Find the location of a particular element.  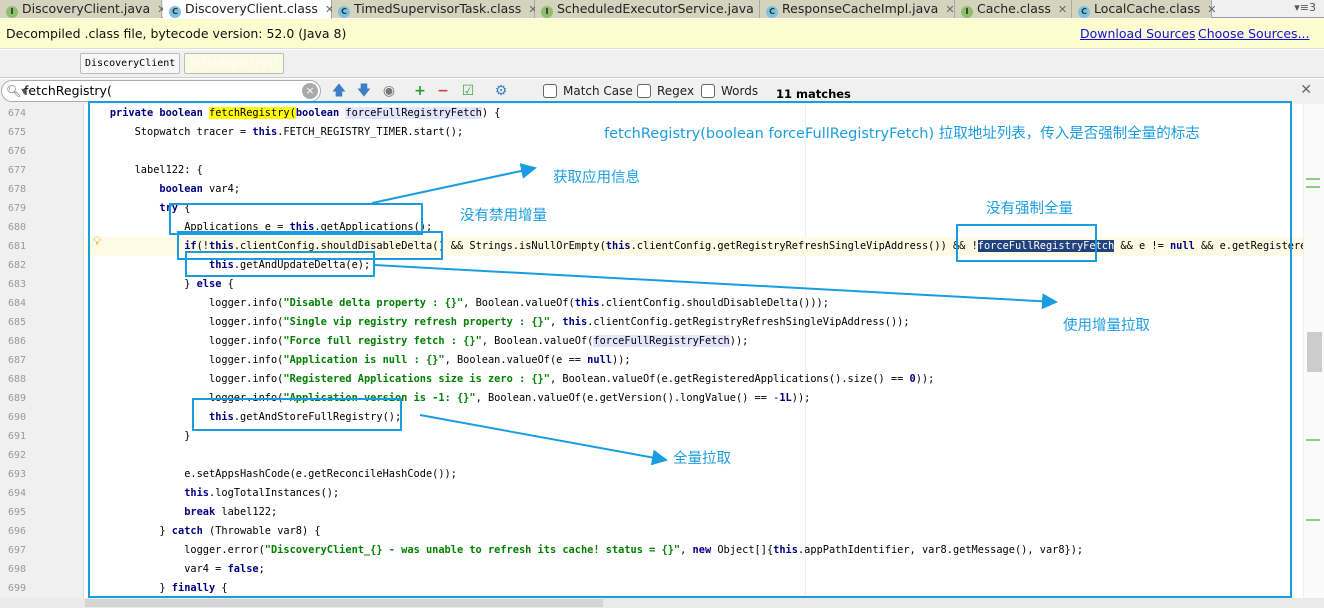

download-sources-link: Download Sources is located at coordinates (1138, 34).